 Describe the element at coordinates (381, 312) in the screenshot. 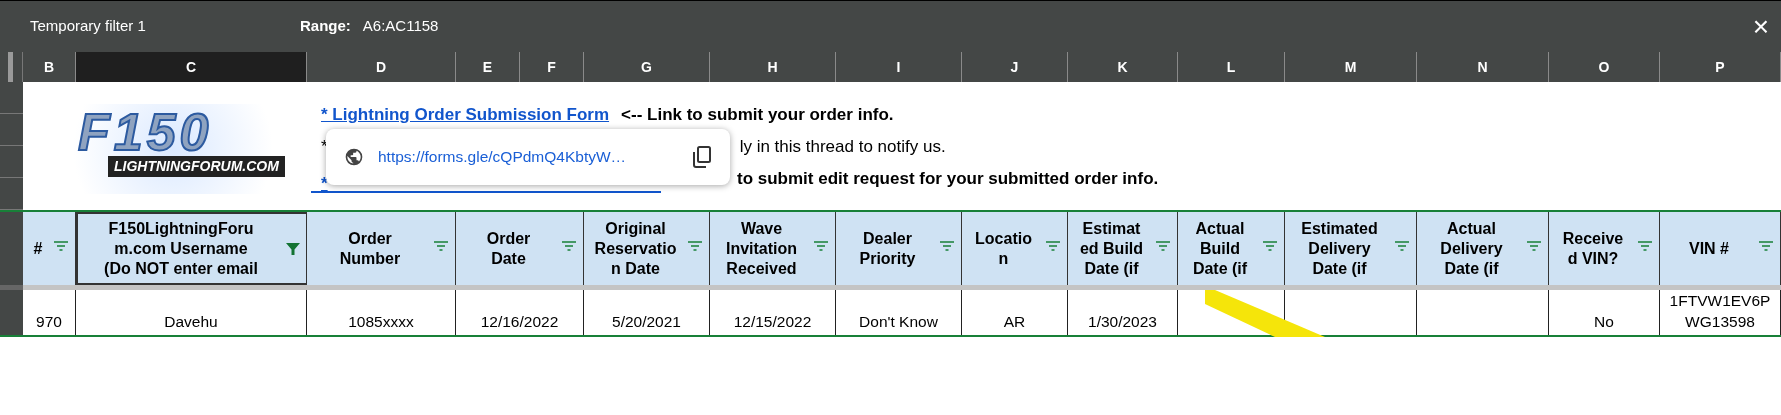

I see `table-cell: 1085xxxx` at that location.